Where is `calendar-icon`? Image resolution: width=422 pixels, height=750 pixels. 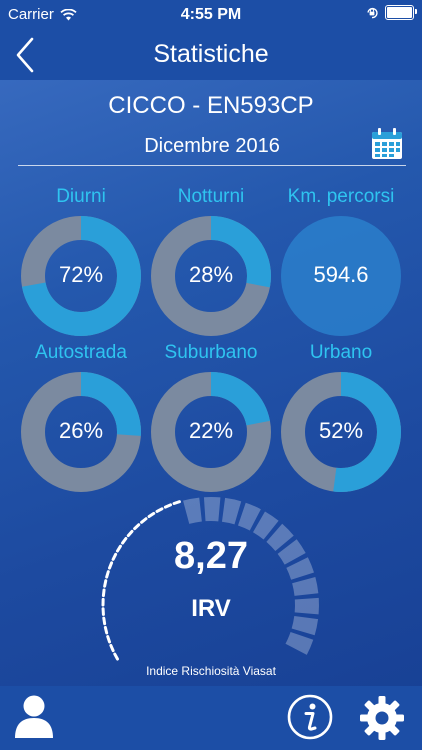
calendar-icon is located at coordinates (387, 143).